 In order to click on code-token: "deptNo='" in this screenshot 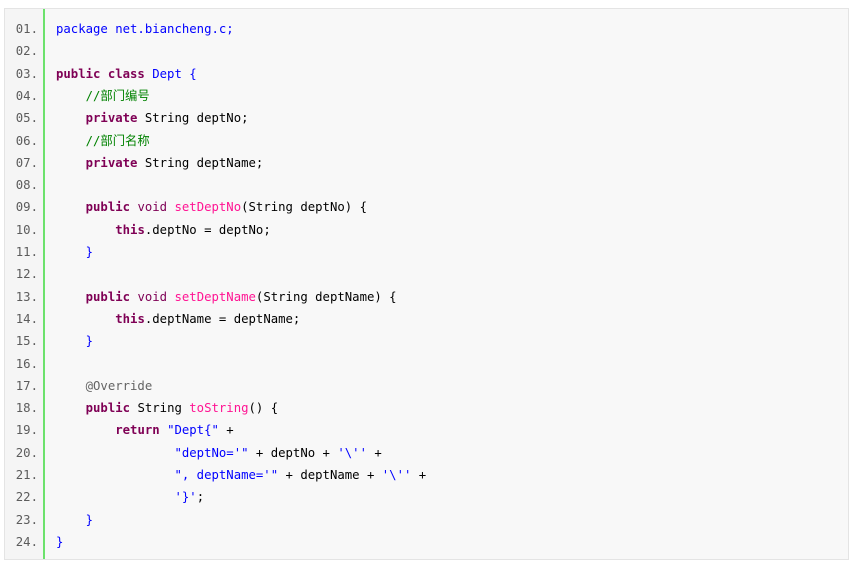, I will do `click(211, 452)`.